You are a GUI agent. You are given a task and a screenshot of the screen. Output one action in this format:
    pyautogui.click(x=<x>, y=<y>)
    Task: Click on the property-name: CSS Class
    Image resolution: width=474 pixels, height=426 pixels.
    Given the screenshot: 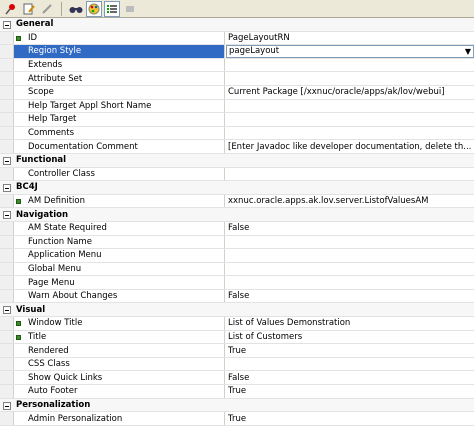 What is the action you would take?
    pyautogui.click(x=119, y=364)
    